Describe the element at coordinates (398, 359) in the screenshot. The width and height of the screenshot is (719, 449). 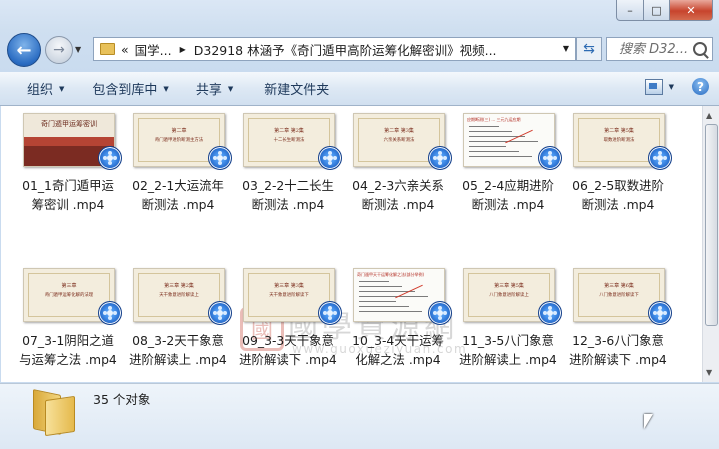
I see `file-name-line-2: 化解之法 .mp4` at that location.